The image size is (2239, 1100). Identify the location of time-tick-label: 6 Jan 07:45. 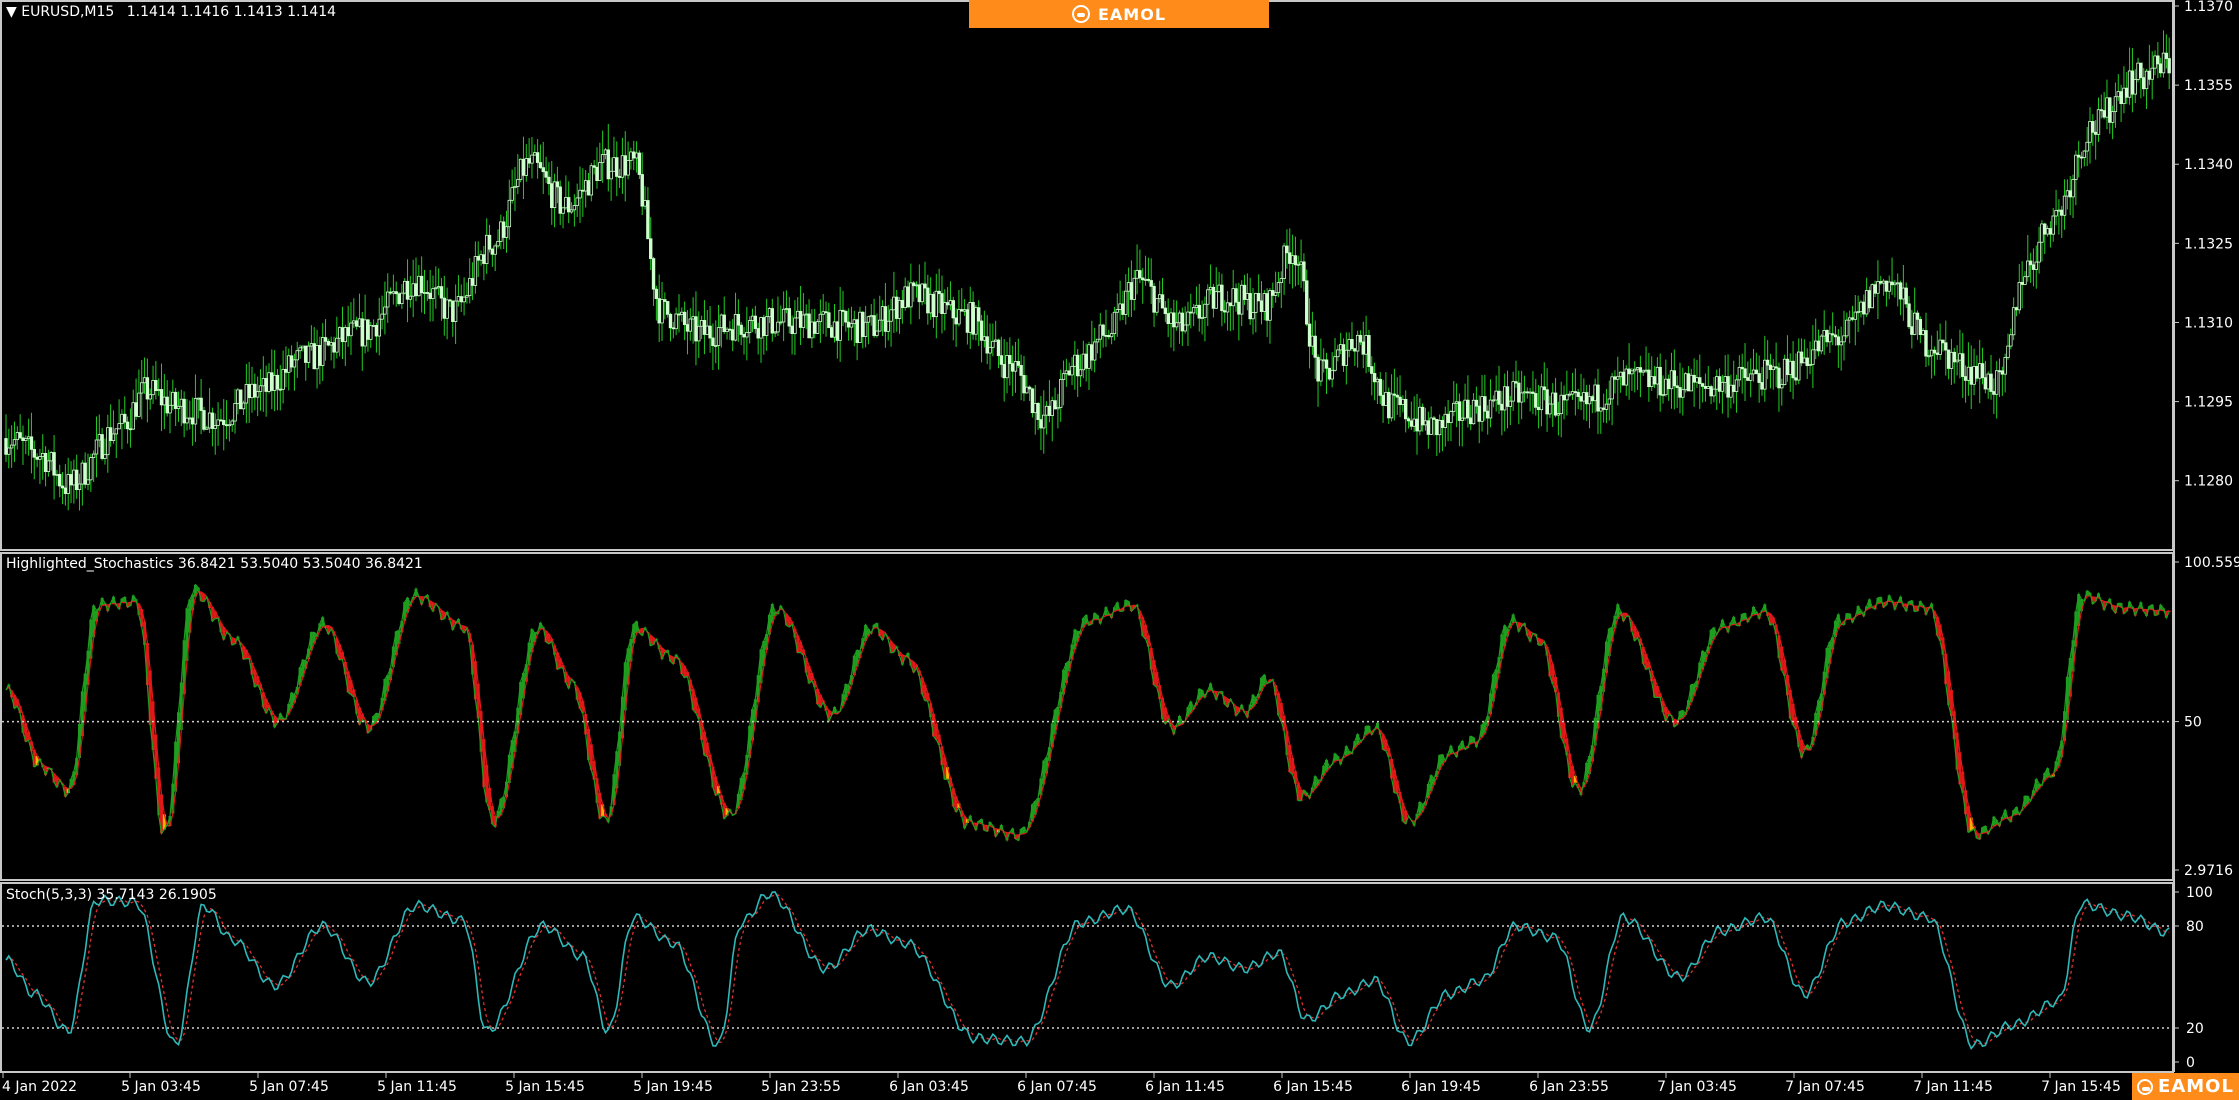
(1057, 1087).